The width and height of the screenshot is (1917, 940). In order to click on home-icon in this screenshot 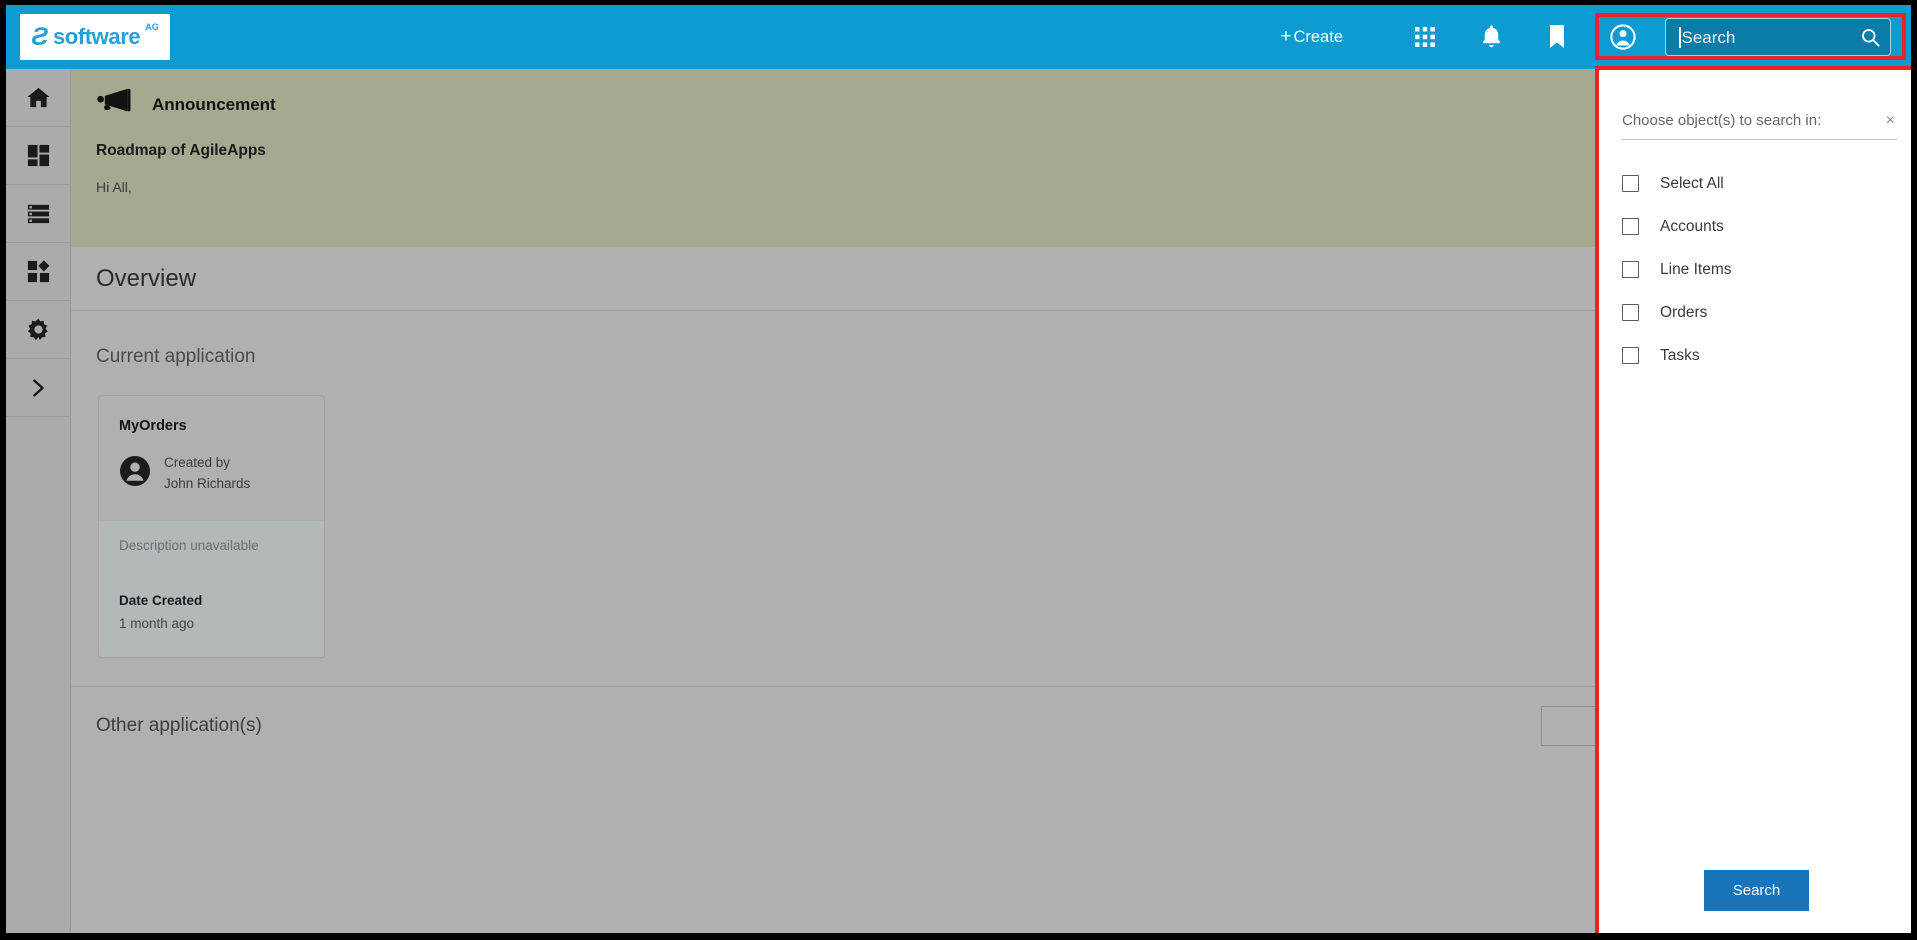, I will do `click(38, 97)`.